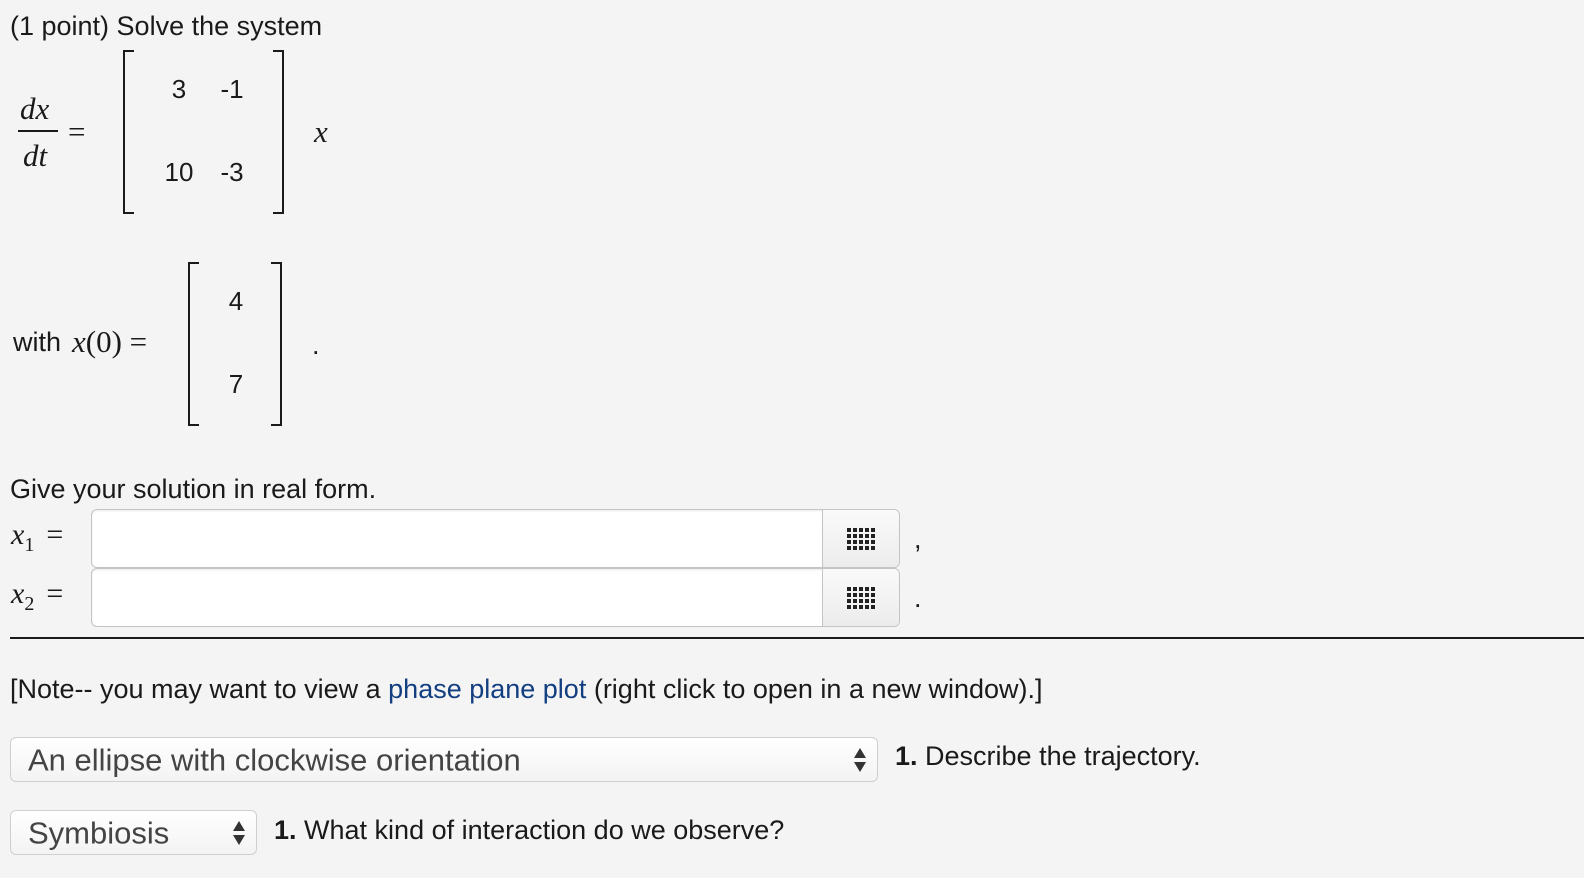 The image size is (1584, 878). Describe the element at coordinates (35, 108) in the screenshot. I see `ode-numerator: dx` at that location.